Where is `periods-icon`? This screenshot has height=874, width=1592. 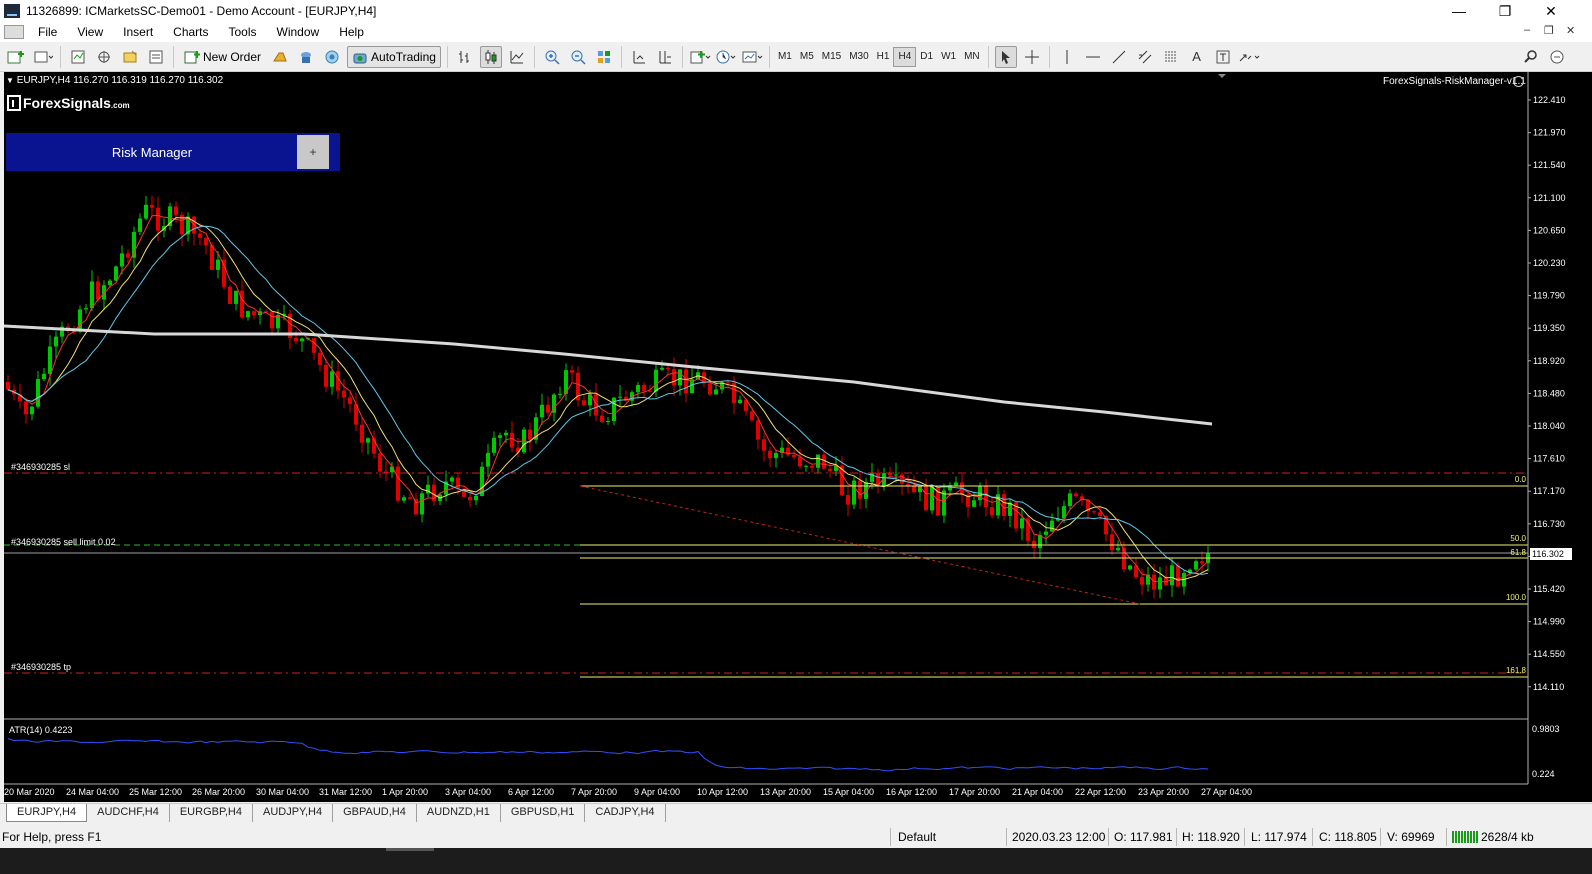 periods-icon is located at coordinates (726, 57).